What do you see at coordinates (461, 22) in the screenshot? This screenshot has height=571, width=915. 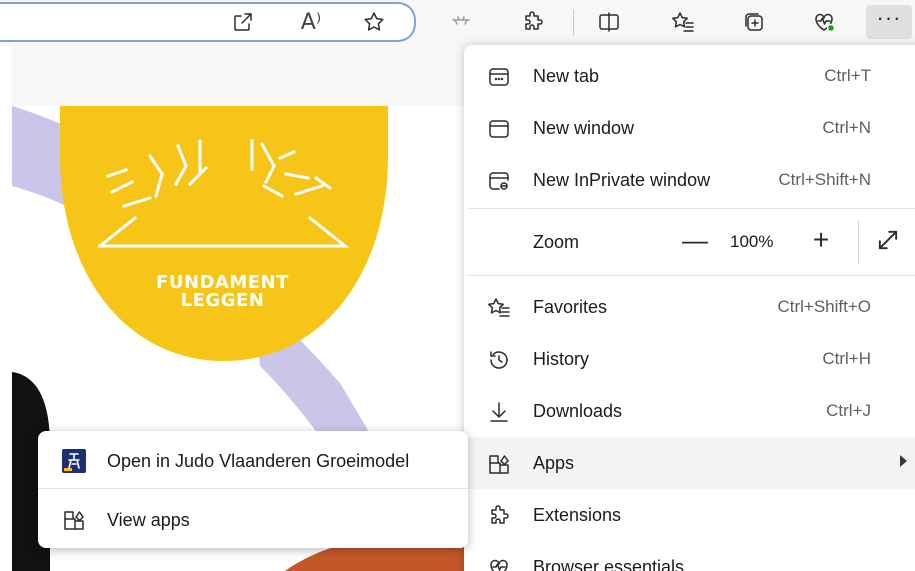 I see `browser-extension-icon` at bounding box center [461, 22].